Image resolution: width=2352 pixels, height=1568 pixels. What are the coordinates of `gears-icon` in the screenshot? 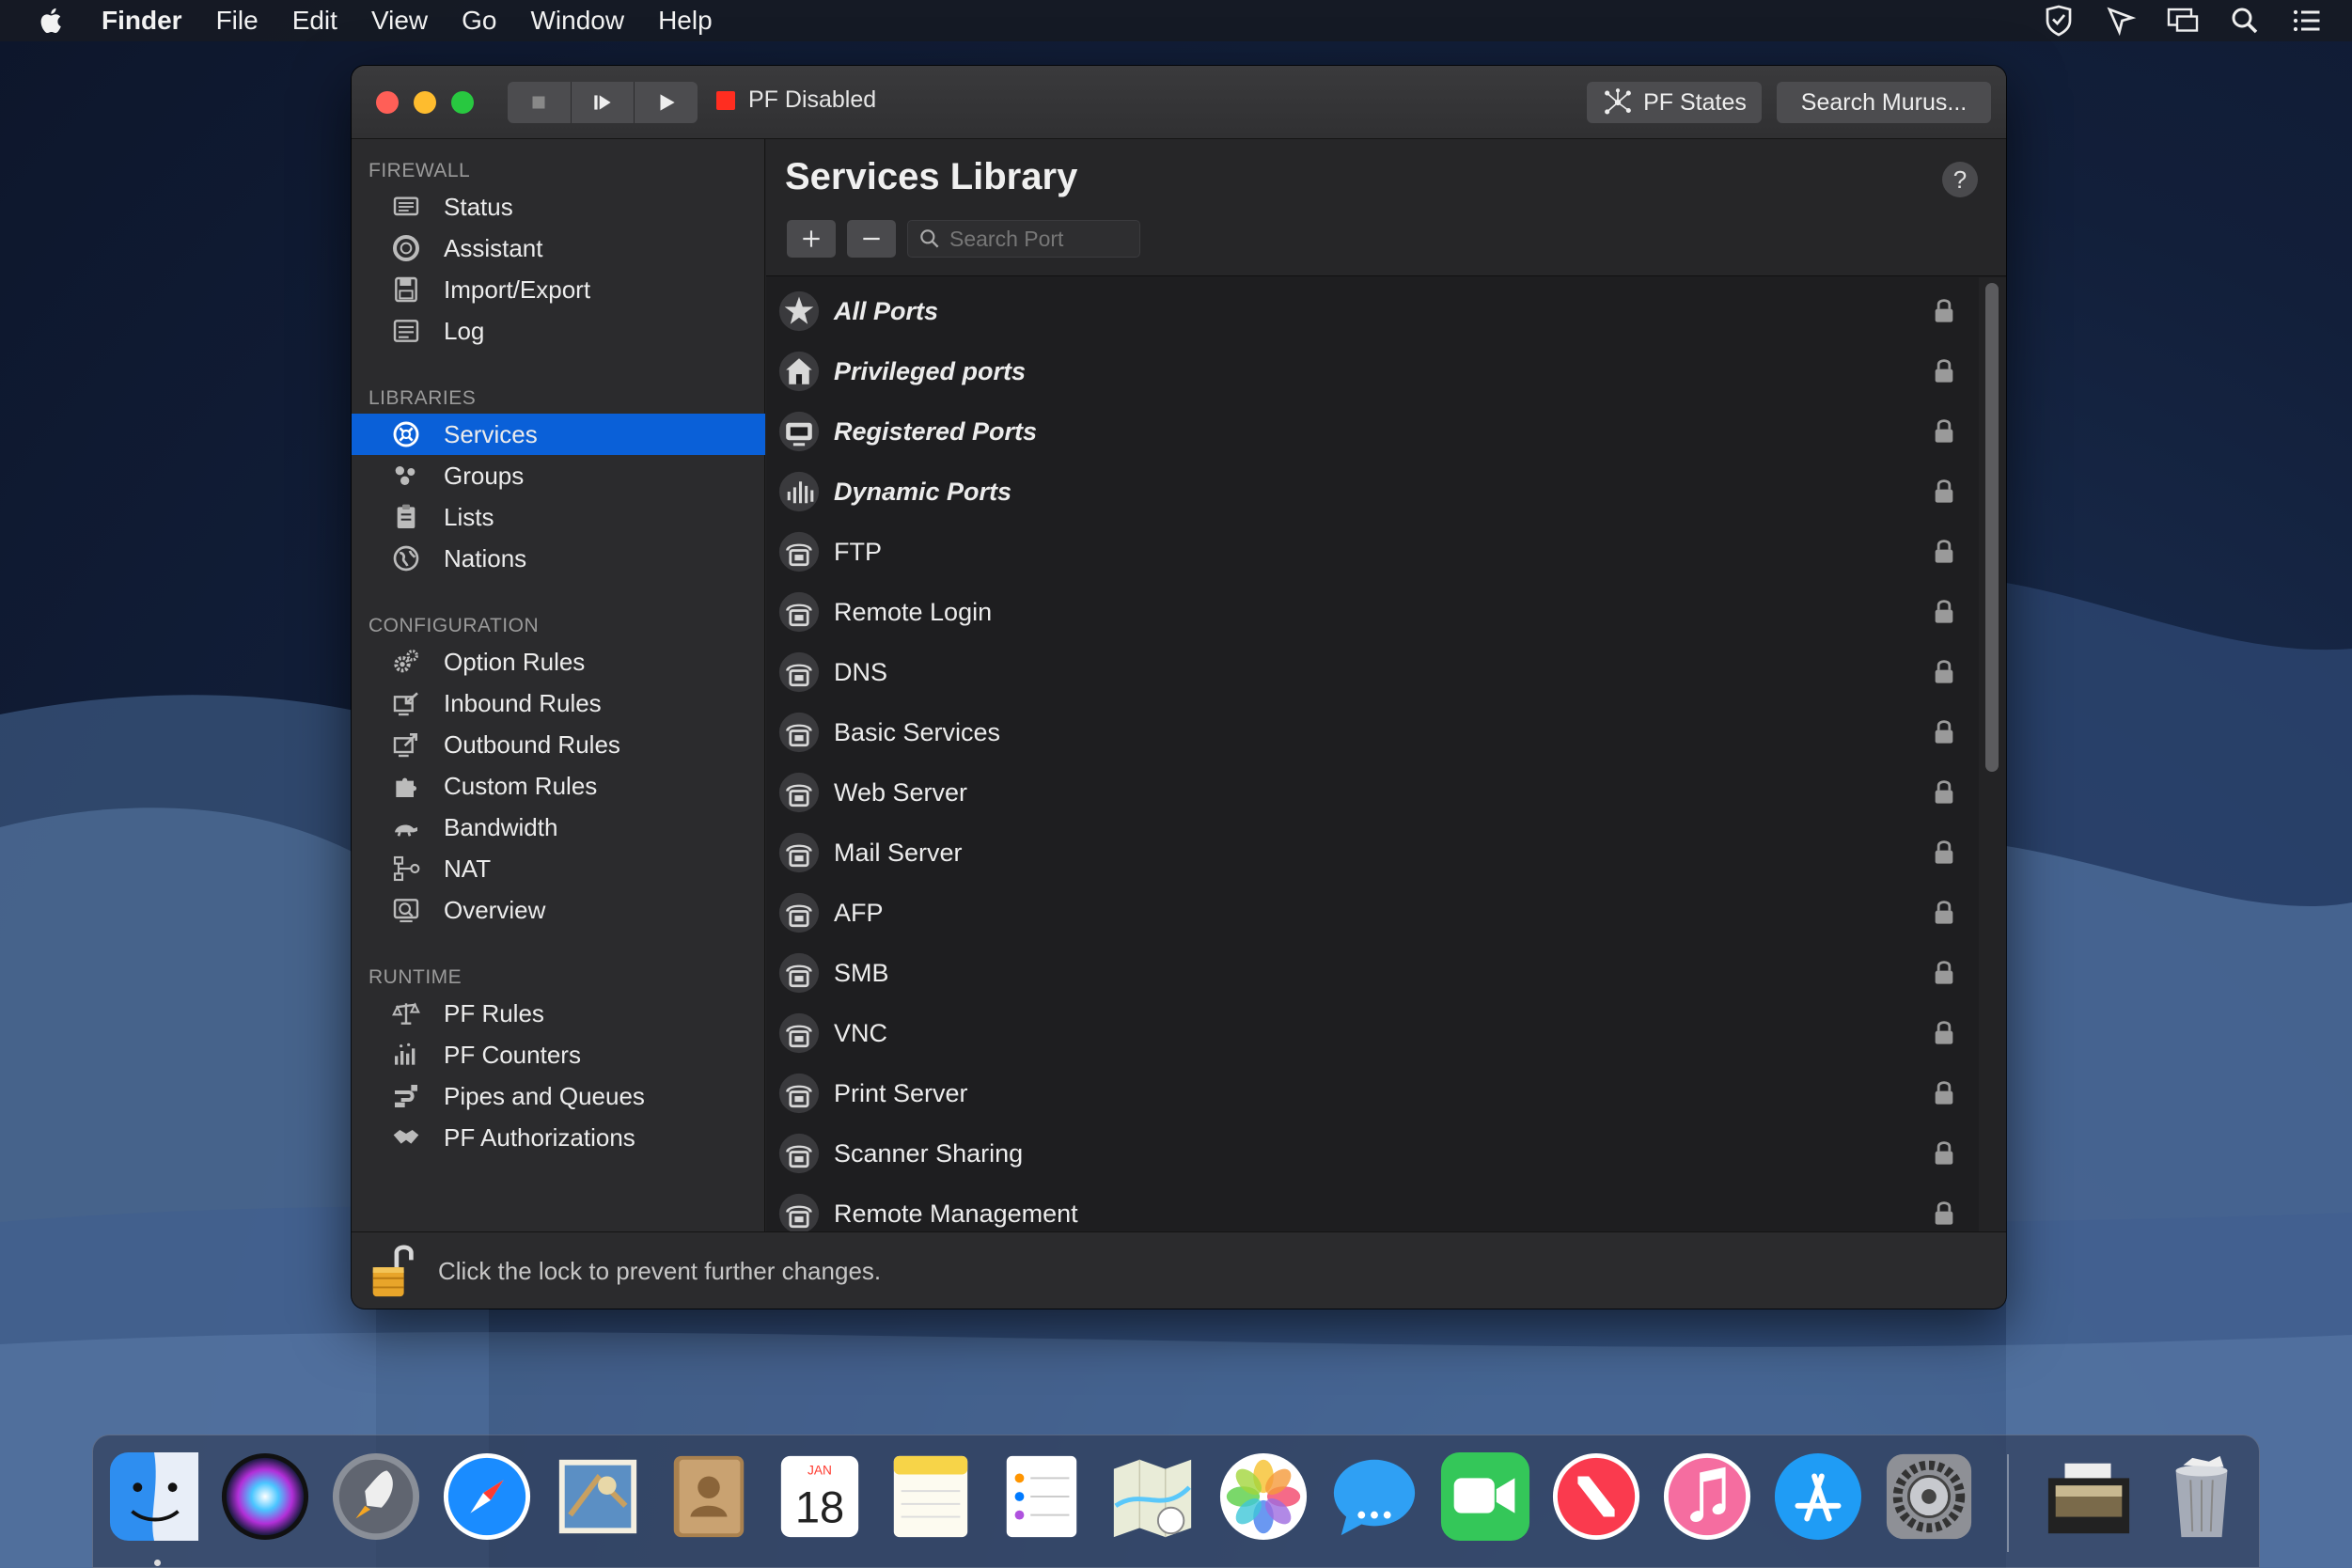 It's located at (406, 662).